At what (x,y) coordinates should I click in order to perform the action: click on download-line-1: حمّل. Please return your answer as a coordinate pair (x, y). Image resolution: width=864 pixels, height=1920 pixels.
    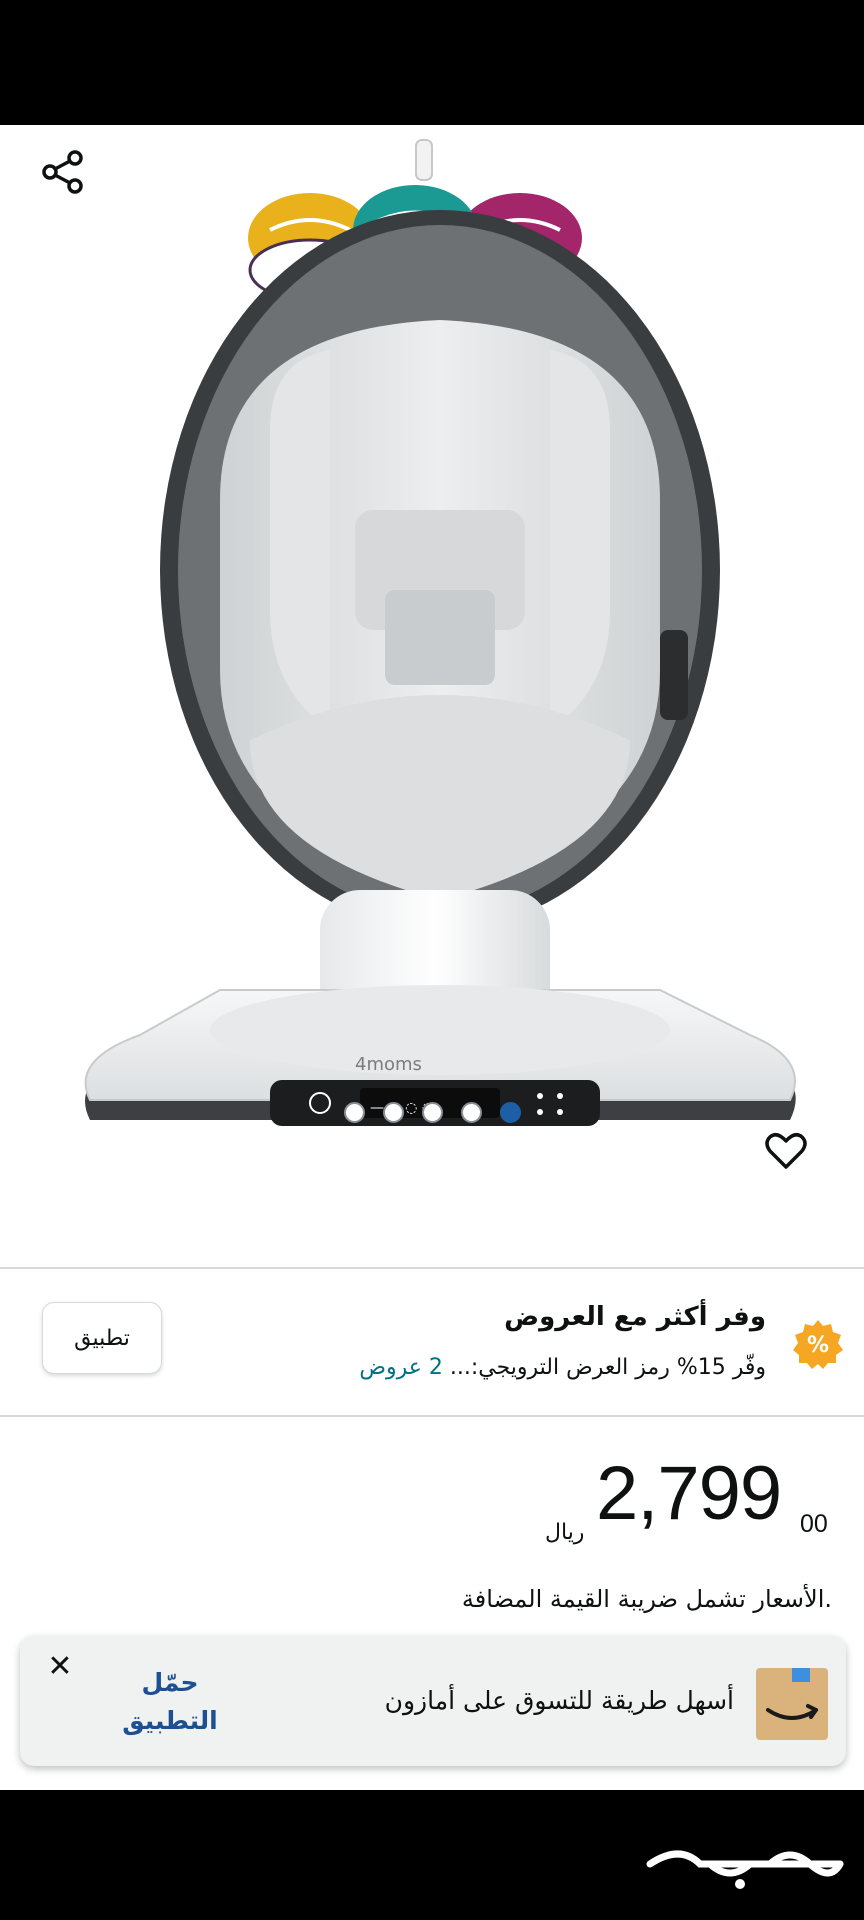
    Looking at the image, I should click on (170, 1682).